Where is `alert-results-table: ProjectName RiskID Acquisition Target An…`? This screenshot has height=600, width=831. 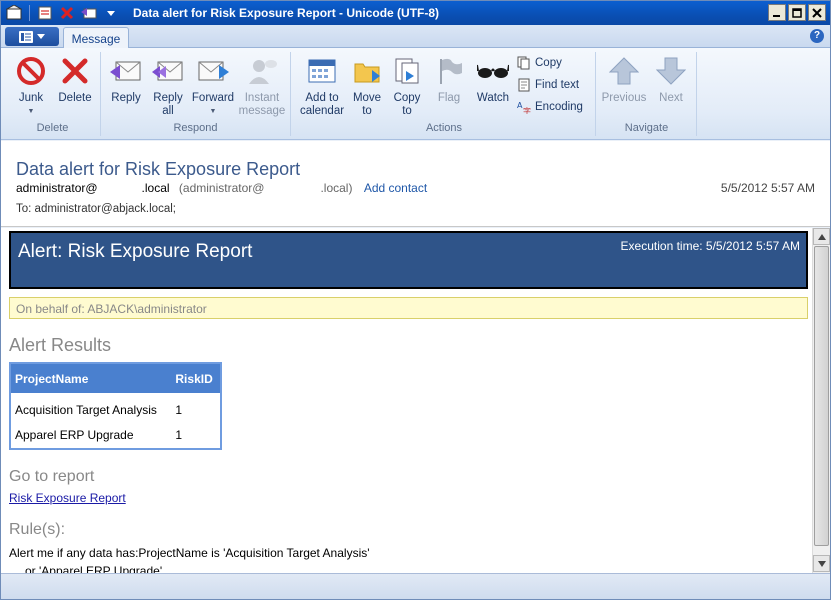 alert-results-table: ProjectName RiskID Acquisition Target An… is located at coordinates (115, 406).